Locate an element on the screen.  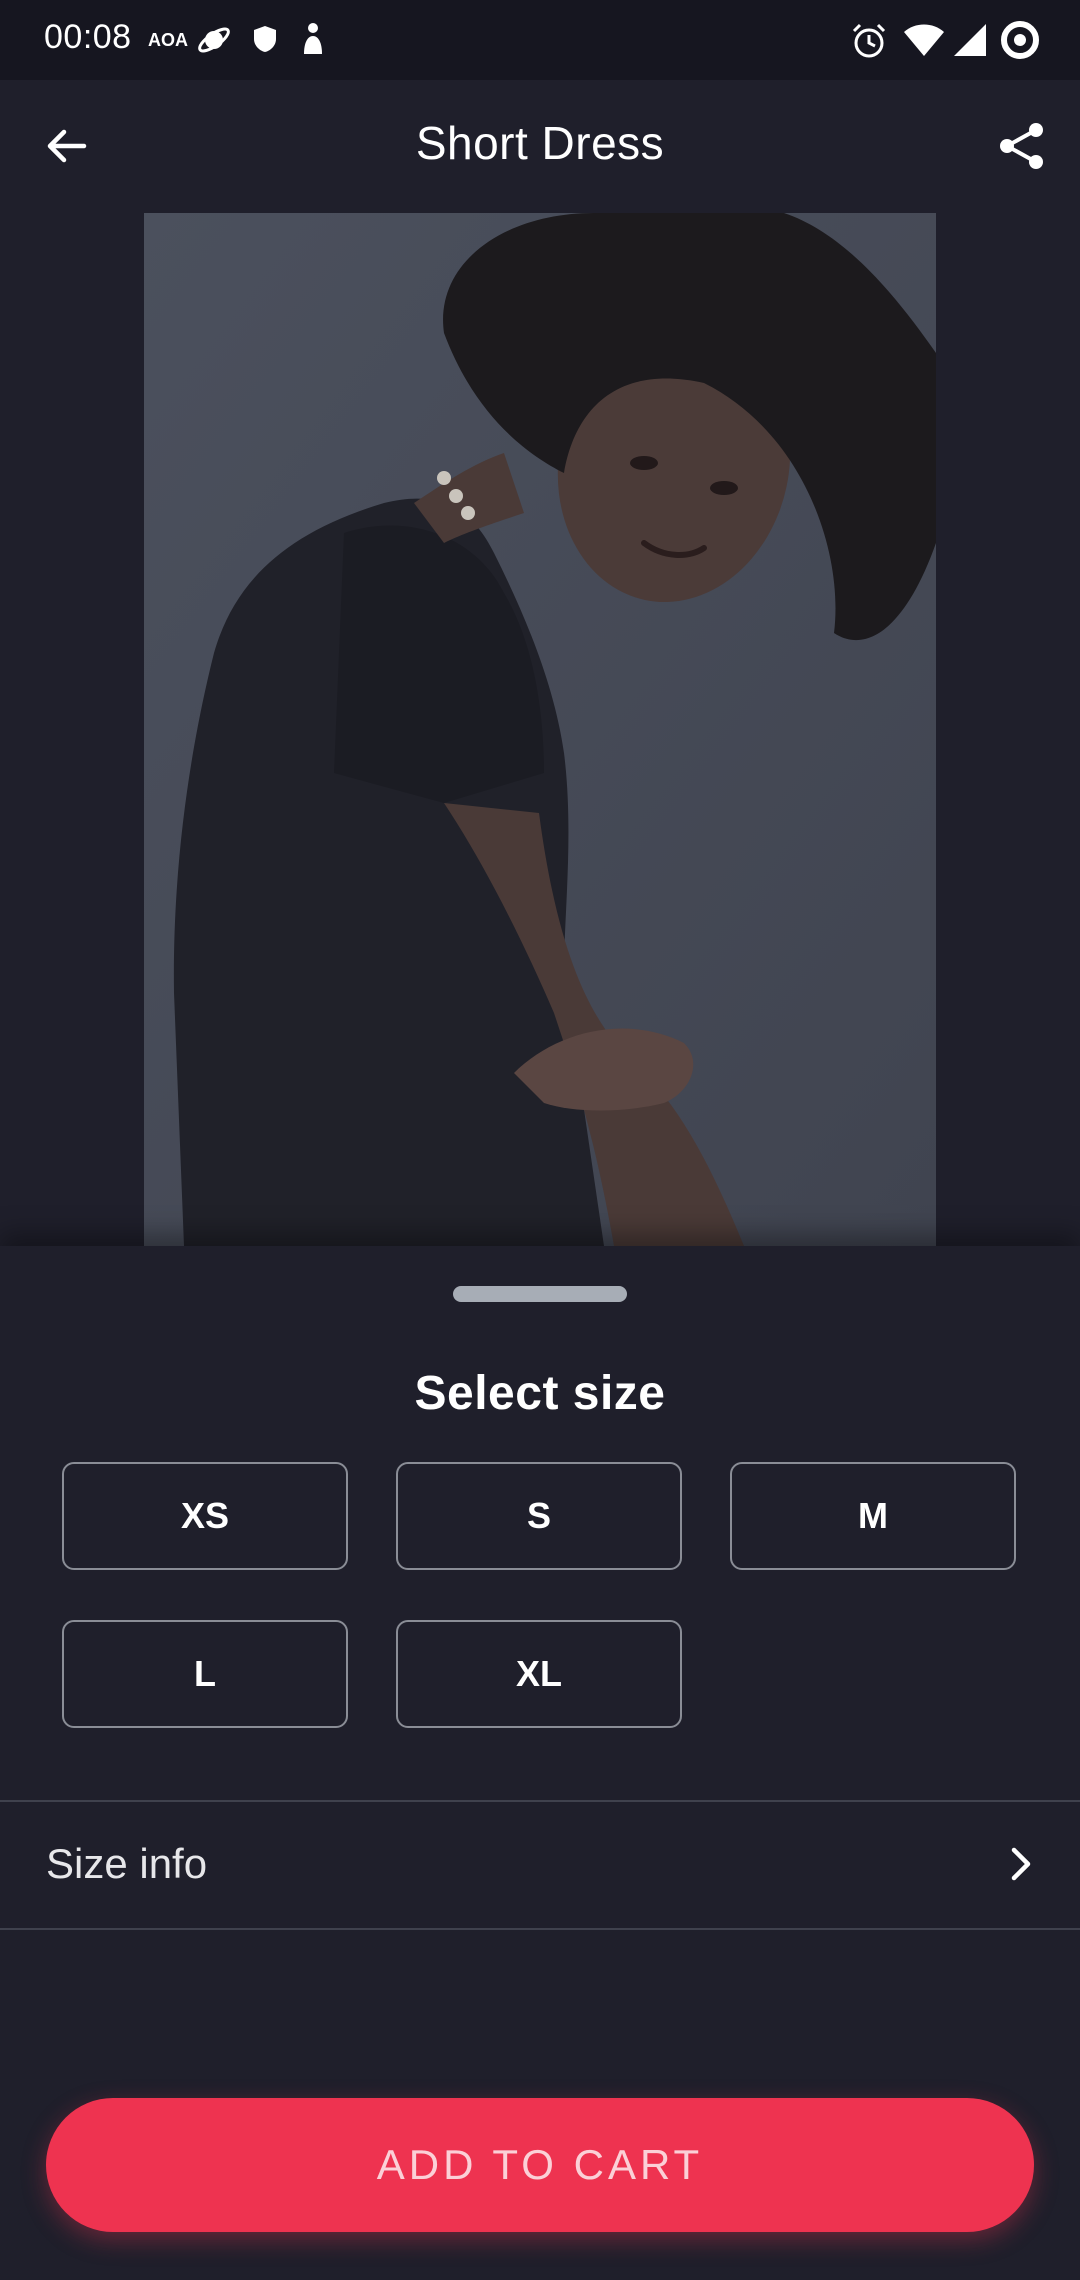
app-bar: Short Dress is located at coordinates (540, 145).